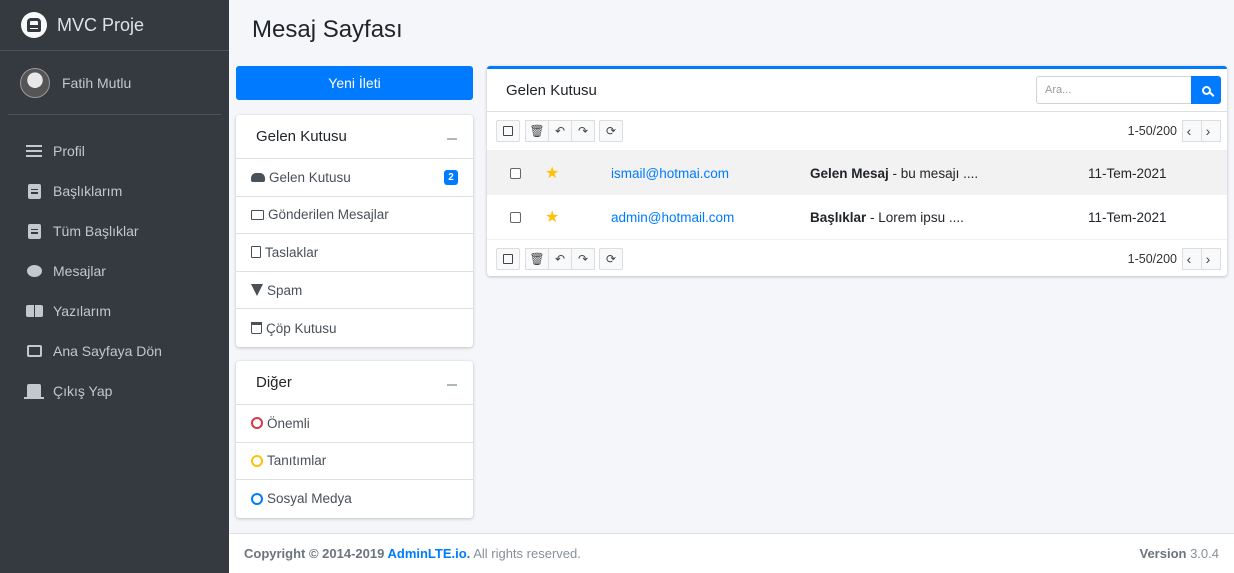 The image size is (1234, 573). I want to click on sidebar-item-label: Çıkış Yap, so click(83, 391).